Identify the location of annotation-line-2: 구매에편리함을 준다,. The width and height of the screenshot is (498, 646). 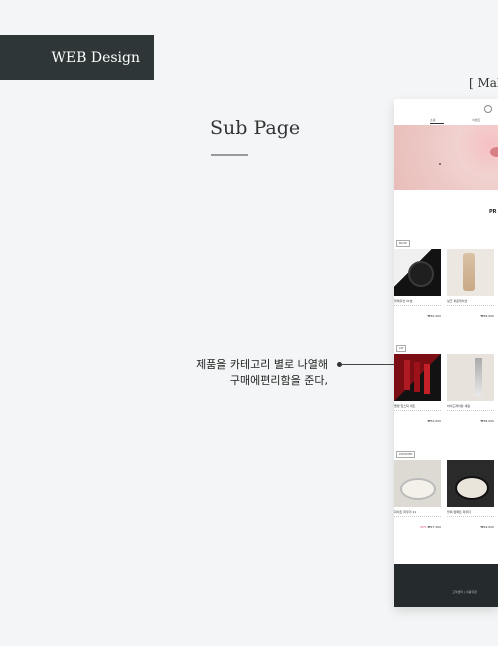
(278, 380).